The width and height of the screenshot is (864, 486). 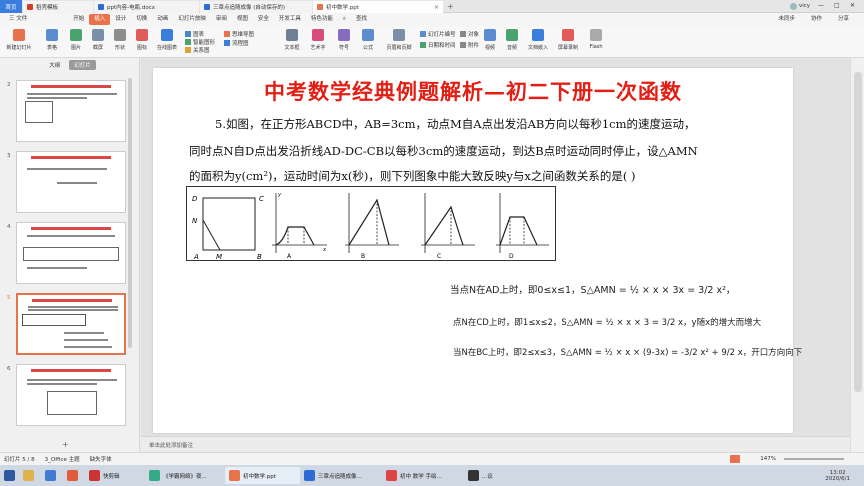 What do you see at coordinates (368, 35) in the screenshot?
I see `pi-icon` at bounding box center [368, 35].